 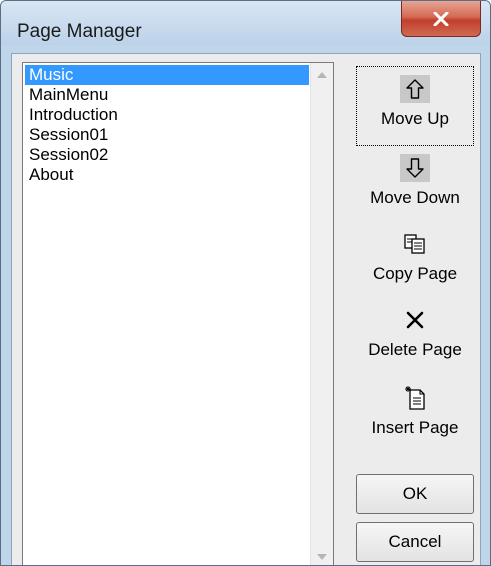 I want to click on move-down-label: Move Down, so click(x=415, y=197).